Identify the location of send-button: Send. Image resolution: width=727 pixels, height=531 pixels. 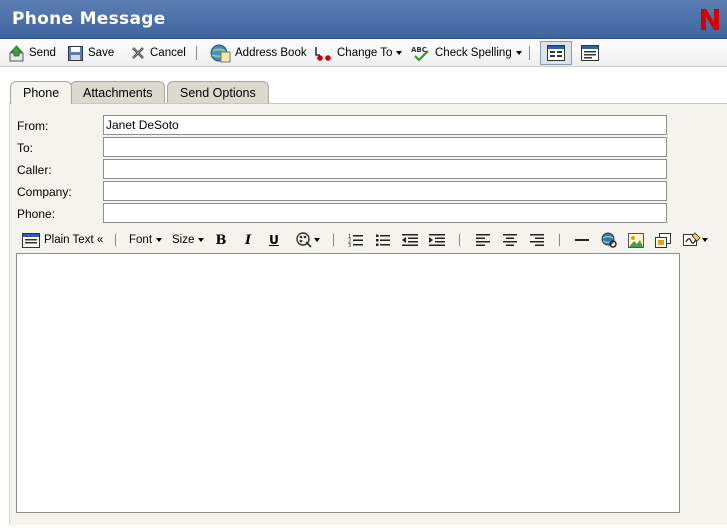
(32, 53).